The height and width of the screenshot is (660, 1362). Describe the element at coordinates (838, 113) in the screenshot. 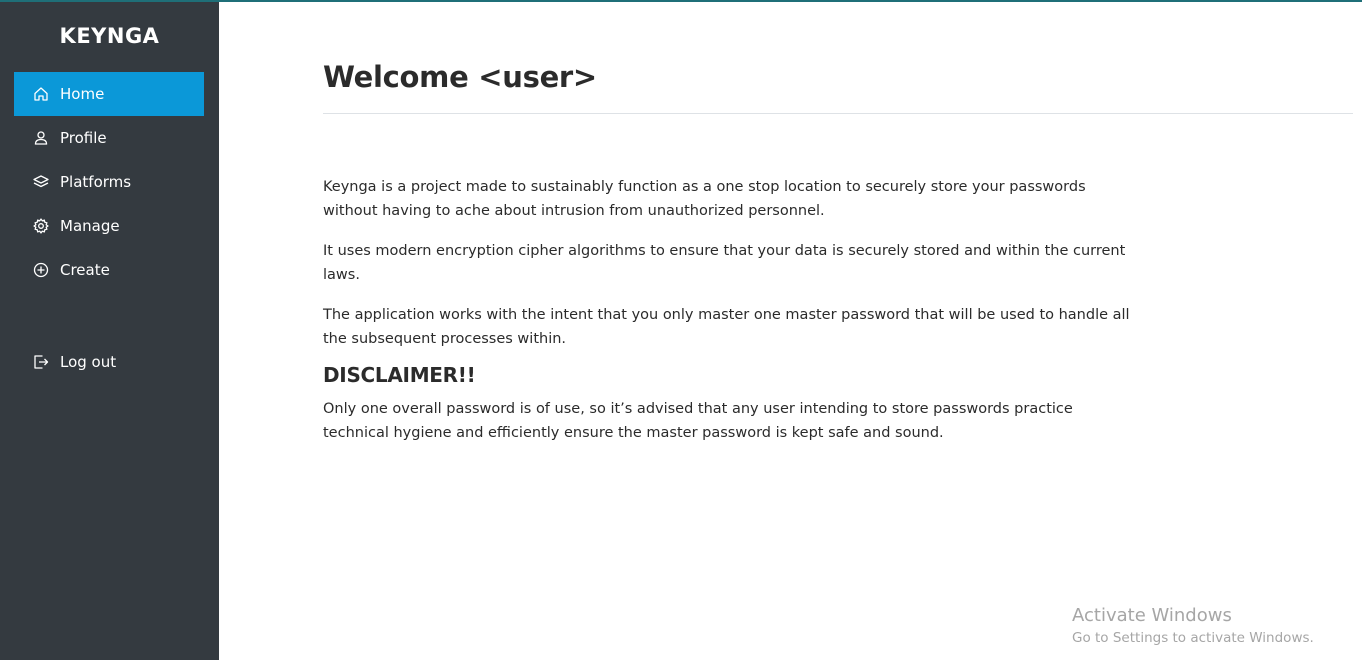

I see `title-divider` at that location.